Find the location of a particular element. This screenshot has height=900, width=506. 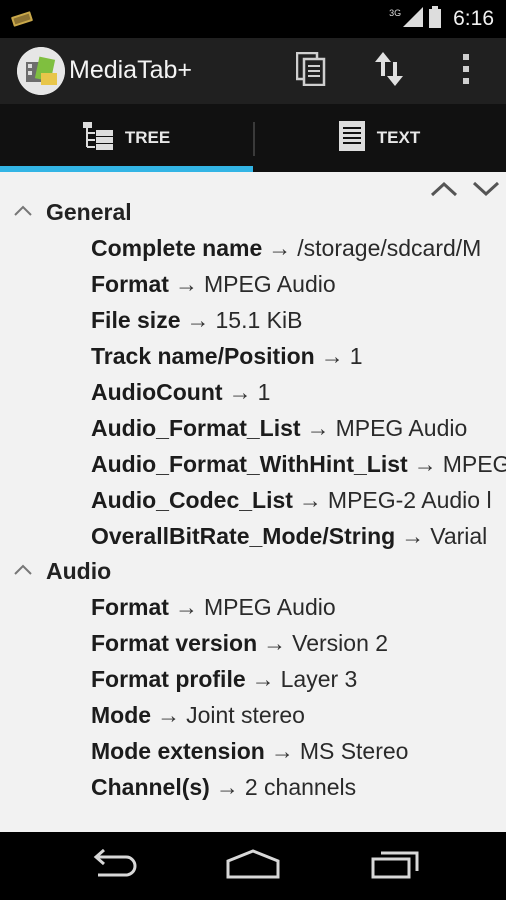

row-key: Audio_Format_WithHint_List is located at coordinates (249, 464).